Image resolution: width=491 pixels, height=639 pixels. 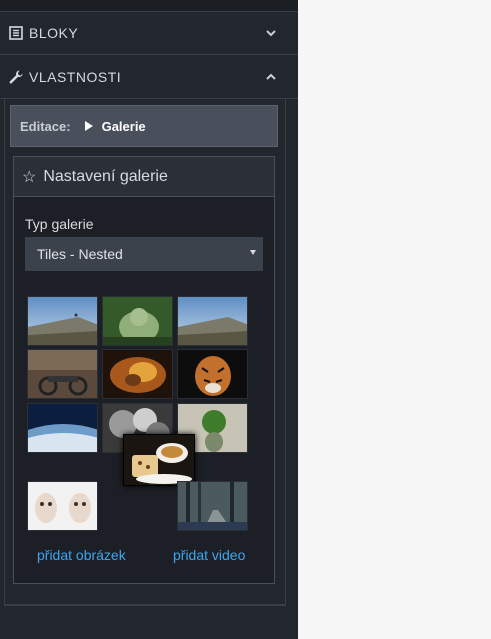 What do you see at coordinates (159, 460) in the screenshot?
I see `thumb-coffee-cake` at bounding box center [159, 460].